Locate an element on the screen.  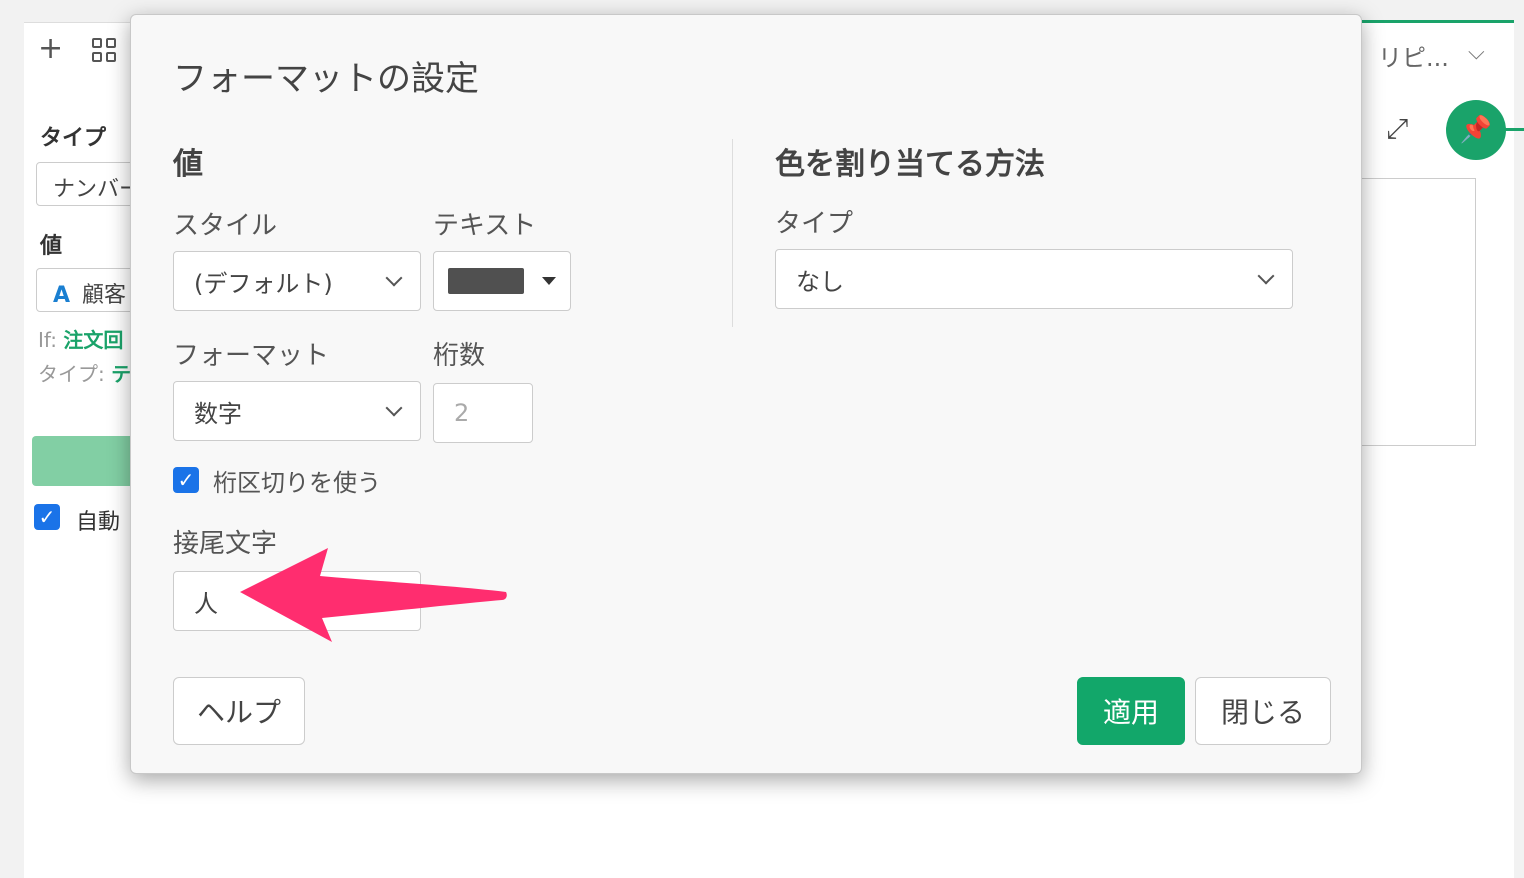
if-value: 注文回 is located at coordinates (93, 340).